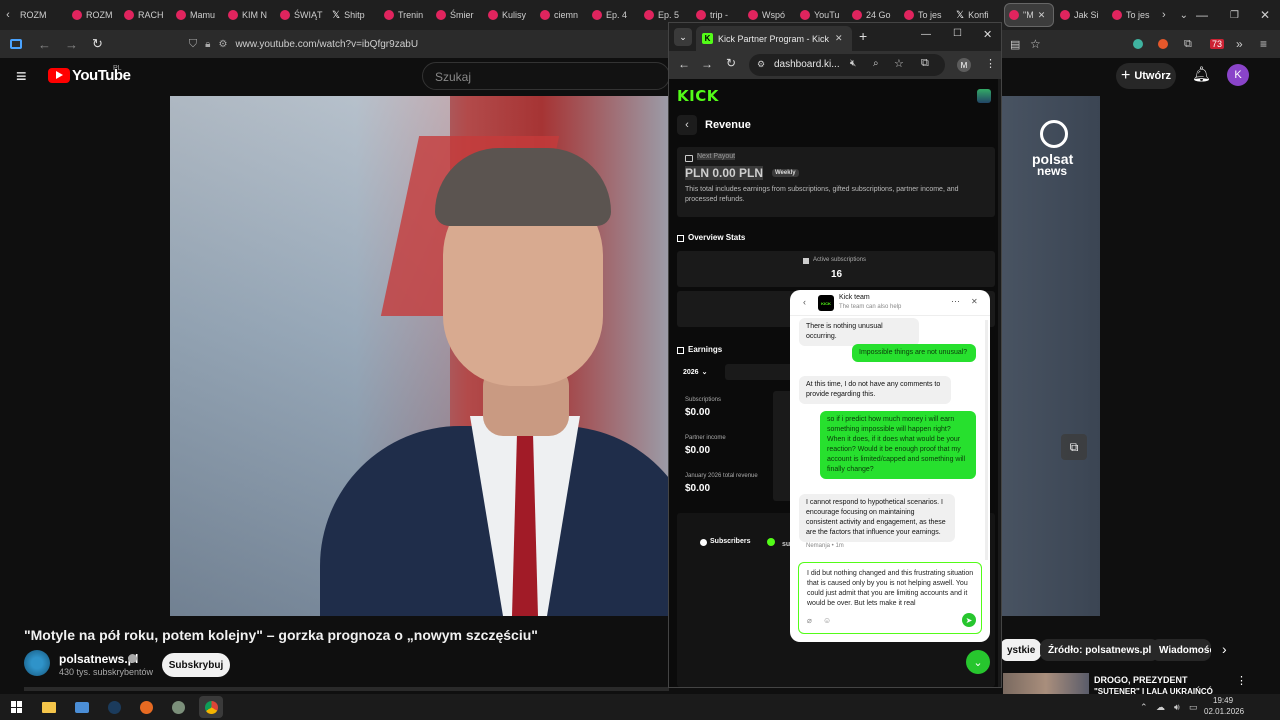 This screenshot has height=720, width=1280. I want to click on outer-tab: "M ✕, so click(1029, 15).